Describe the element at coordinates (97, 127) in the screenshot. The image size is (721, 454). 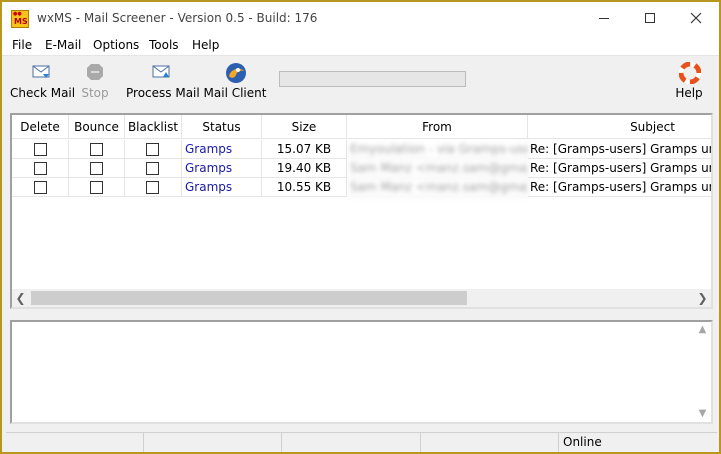
I see `col-bounce: Bounce` at that location.